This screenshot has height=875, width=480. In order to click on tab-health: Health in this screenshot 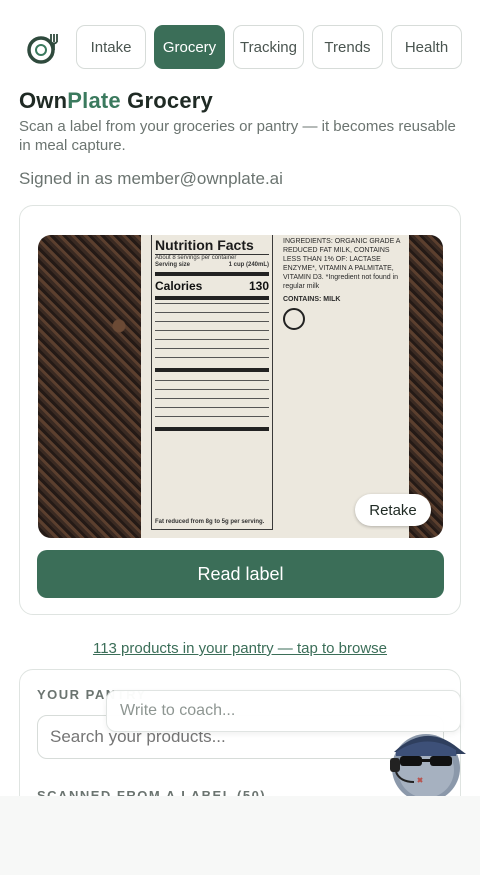, I will do `click(426, 47)`.